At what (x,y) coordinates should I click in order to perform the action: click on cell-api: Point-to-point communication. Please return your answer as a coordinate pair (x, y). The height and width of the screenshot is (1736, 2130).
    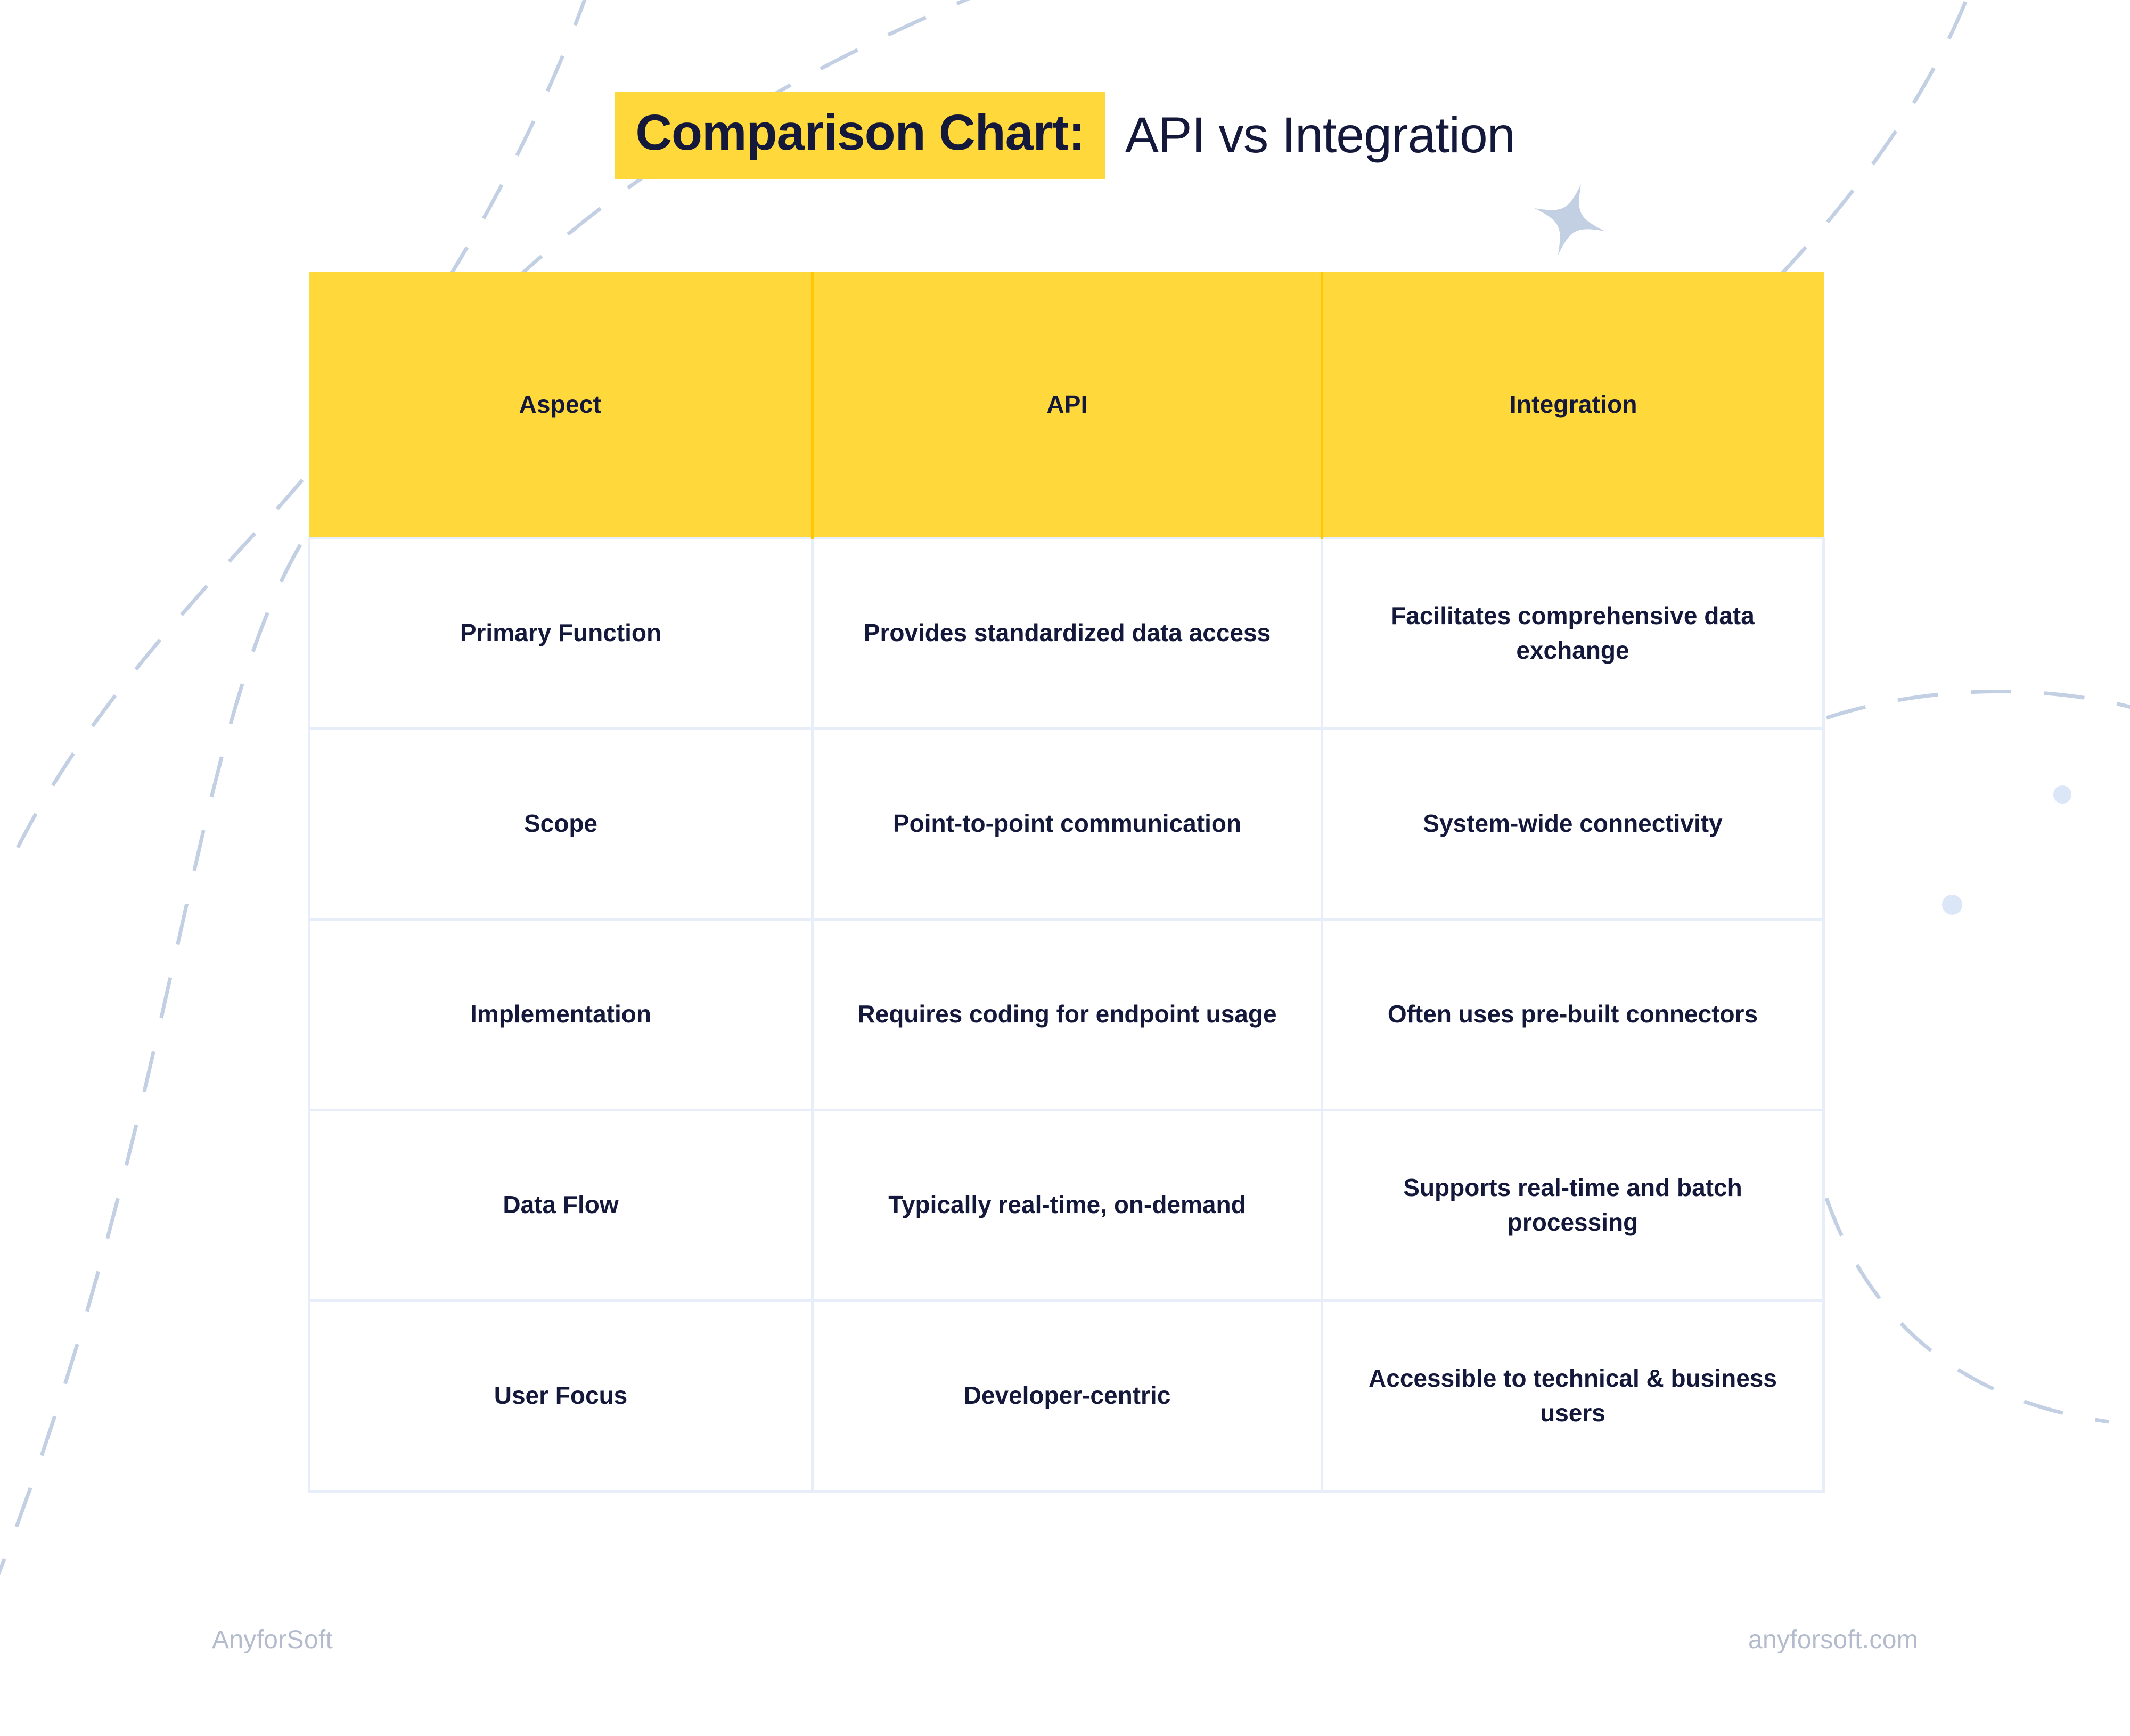
    Looking at the image, I should click on (1067, 825).